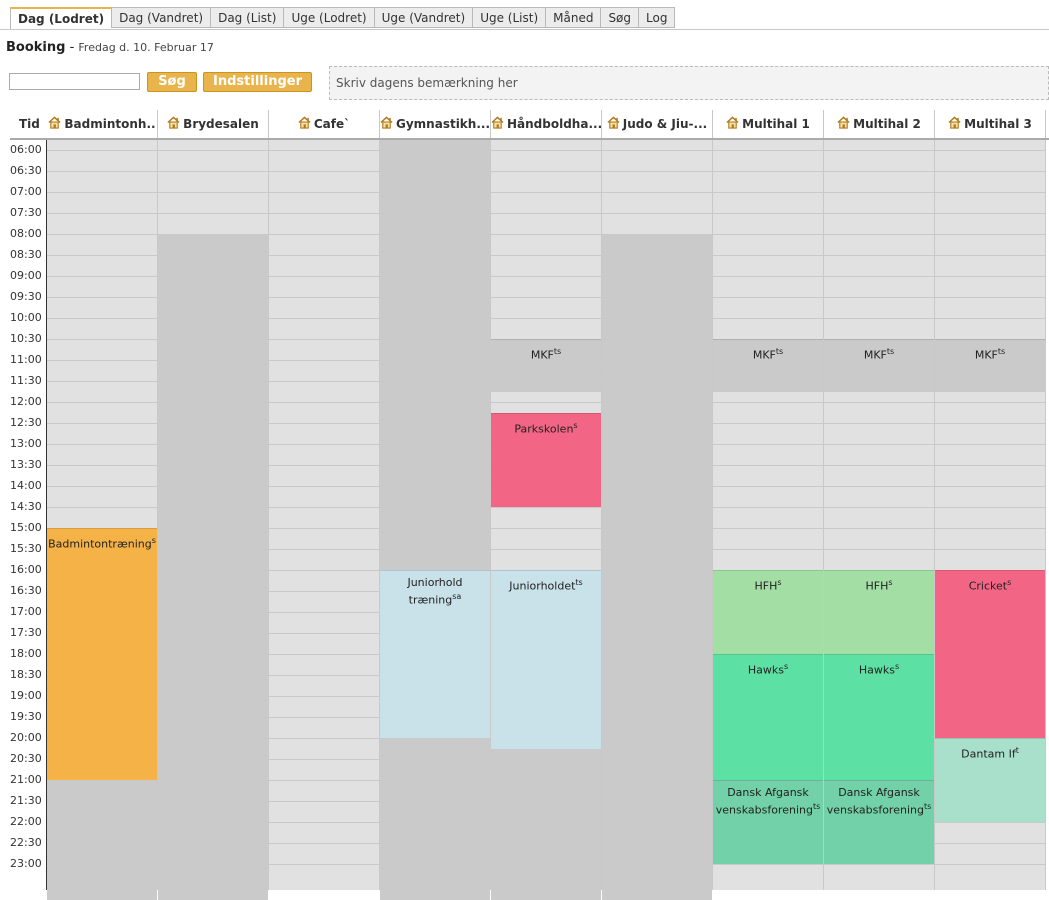 This screenshot has height=900, width=1049. Describe the element at coordinates (435, 654) in the screenshot. I see `booking-event: Juniorhold træningsa` at that location.